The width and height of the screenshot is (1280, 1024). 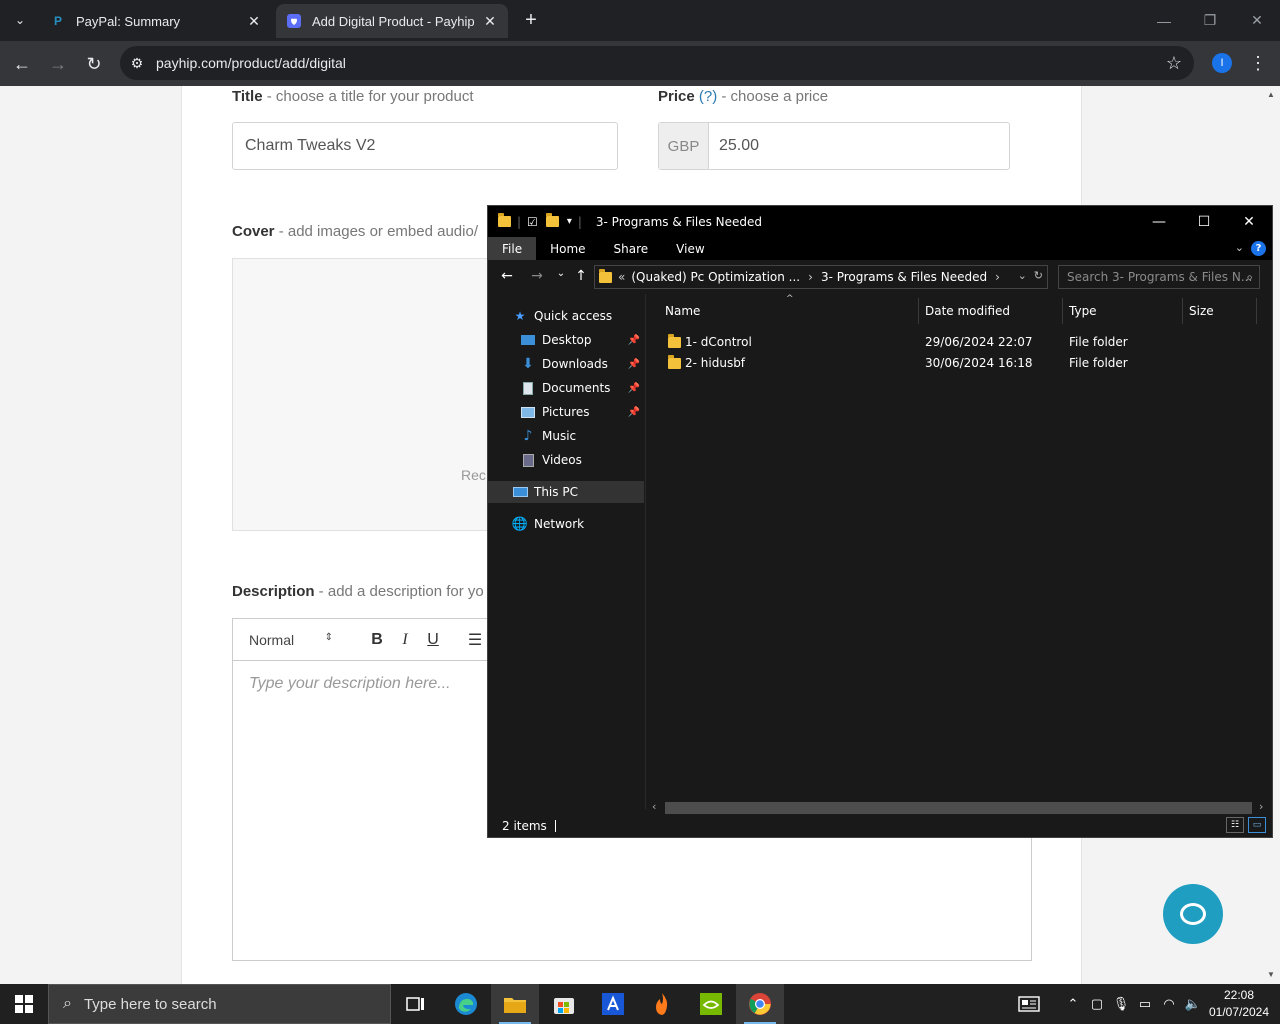 I want to click on column-header-type: Type, so click(x=1123, y=311).